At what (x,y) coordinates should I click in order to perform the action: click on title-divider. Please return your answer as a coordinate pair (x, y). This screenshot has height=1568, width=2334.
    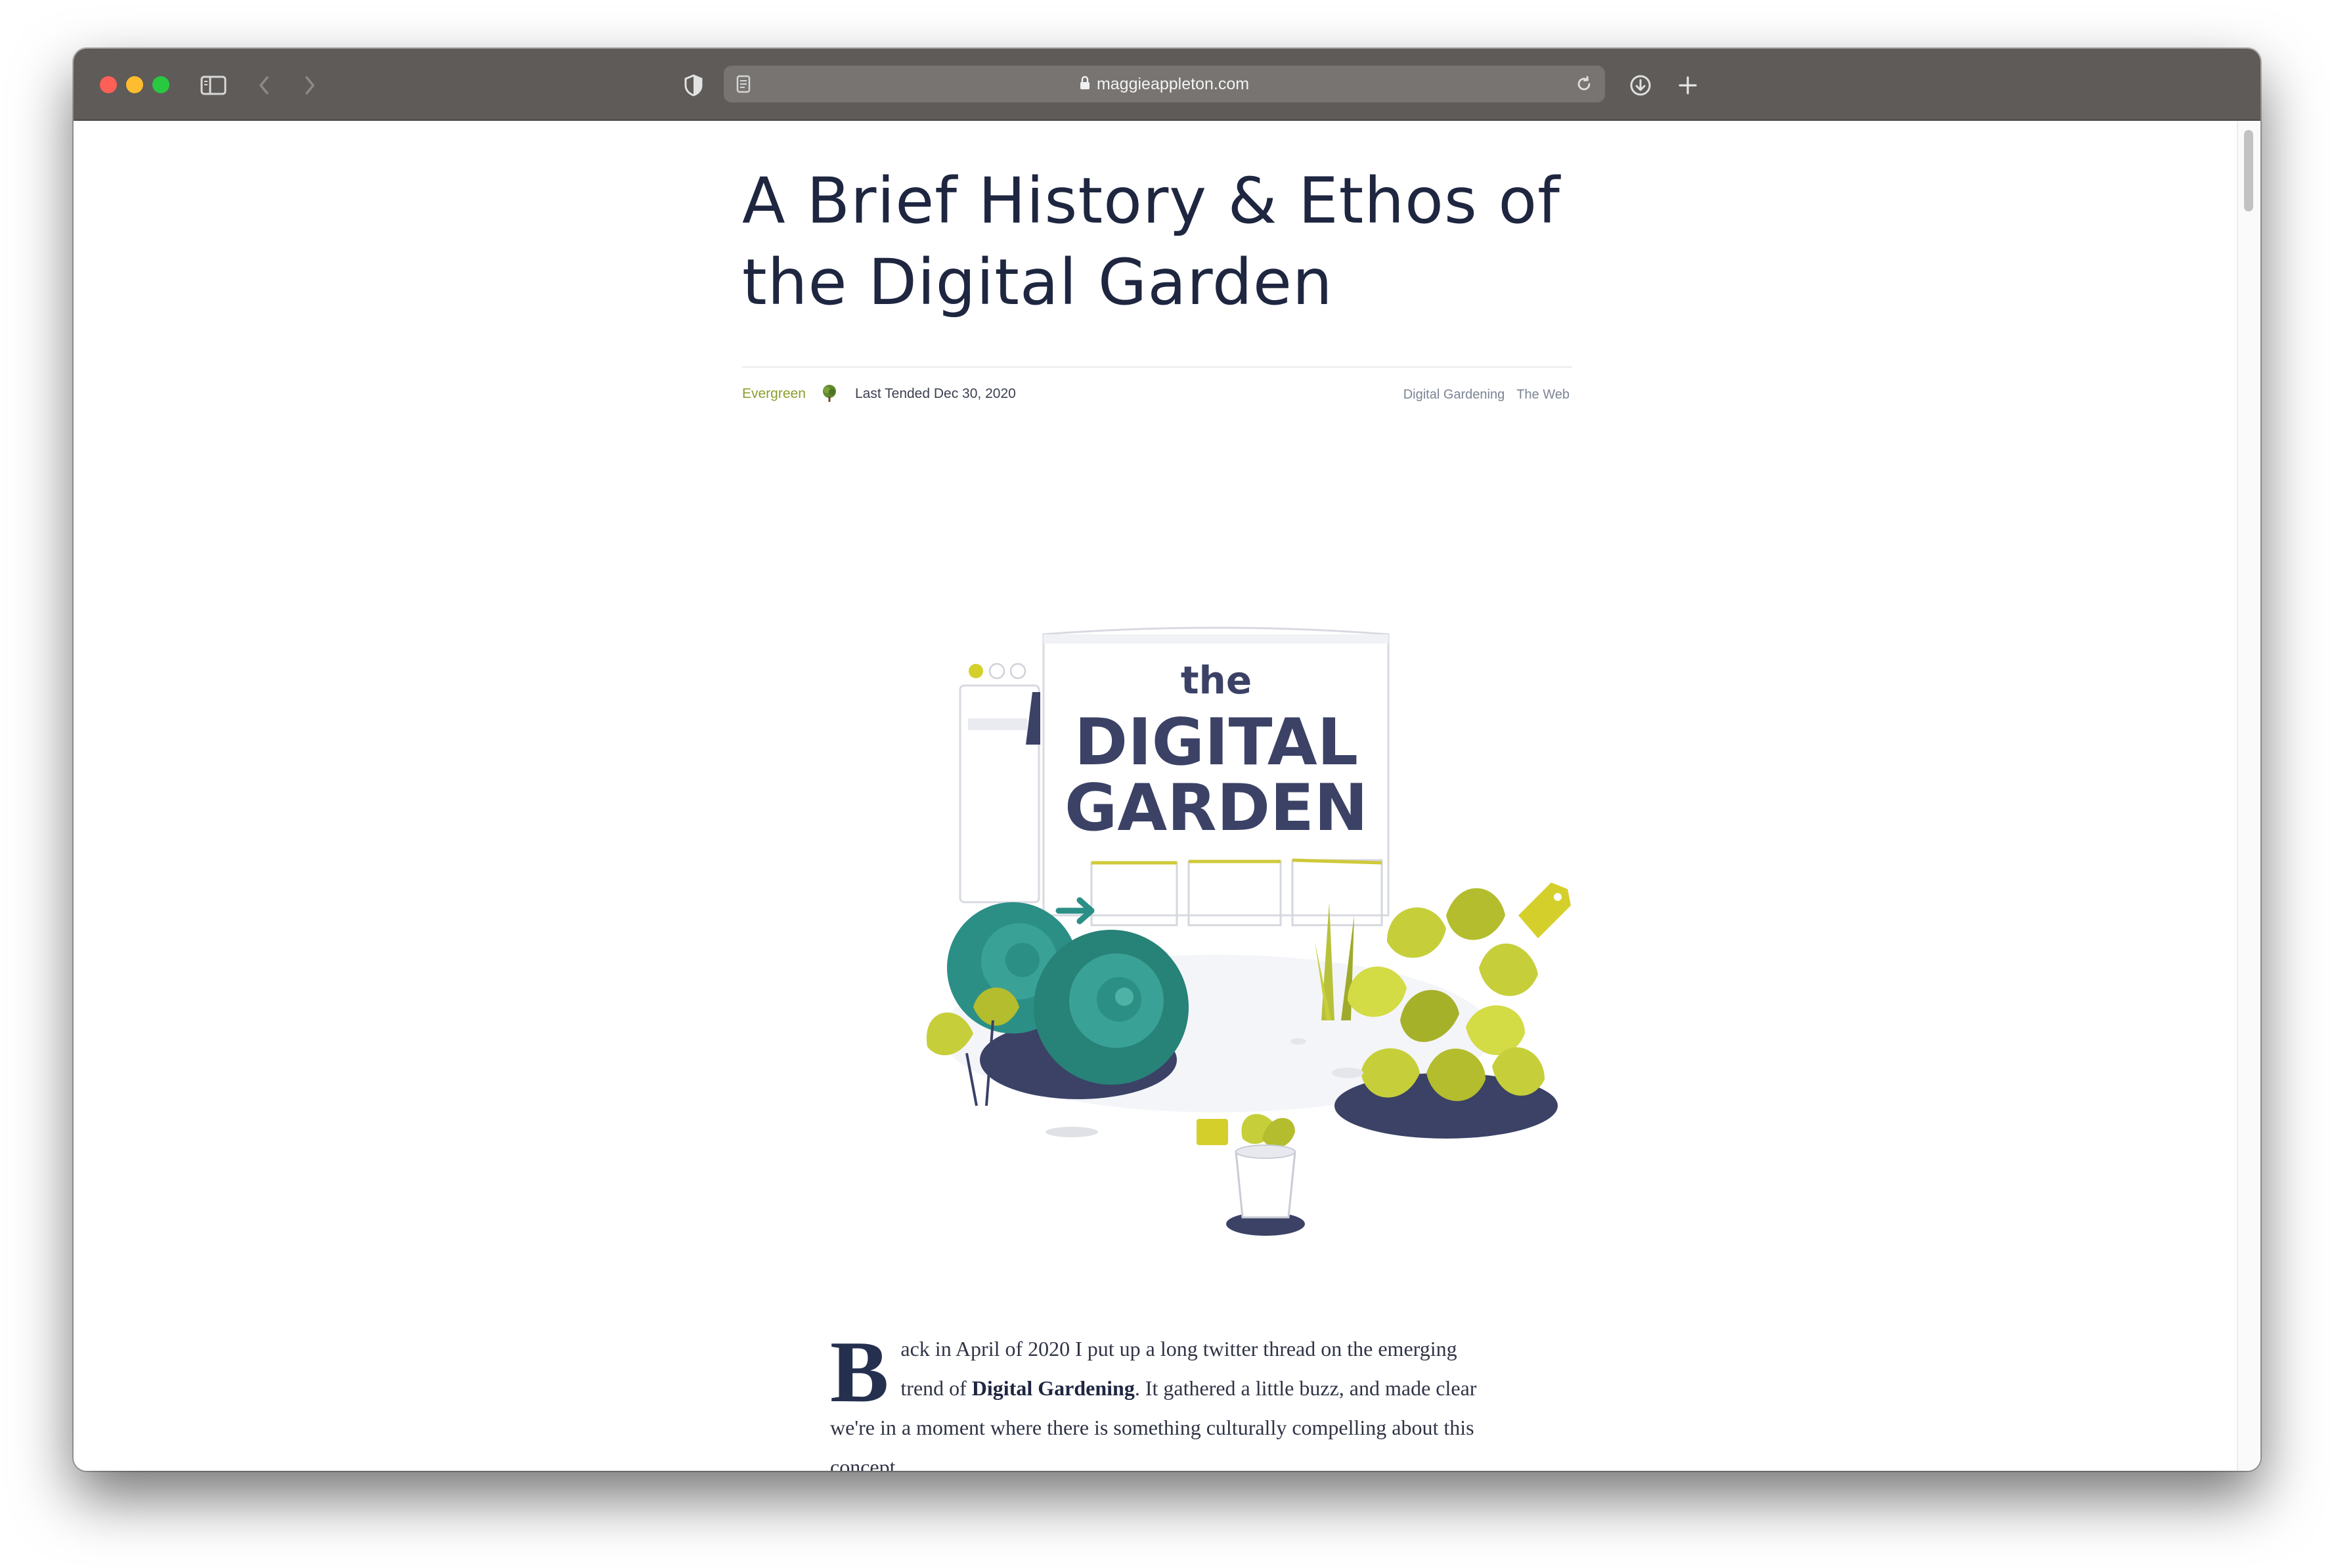
    Looking at the image, I should click on (1157, 367).